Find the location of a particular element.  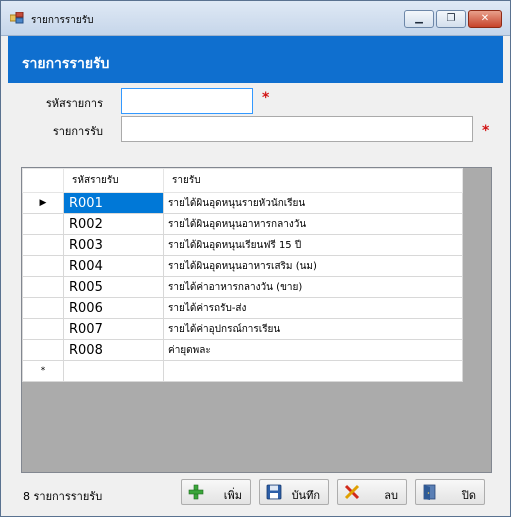

cell-code: R008 is located at coordinates (113, 350).